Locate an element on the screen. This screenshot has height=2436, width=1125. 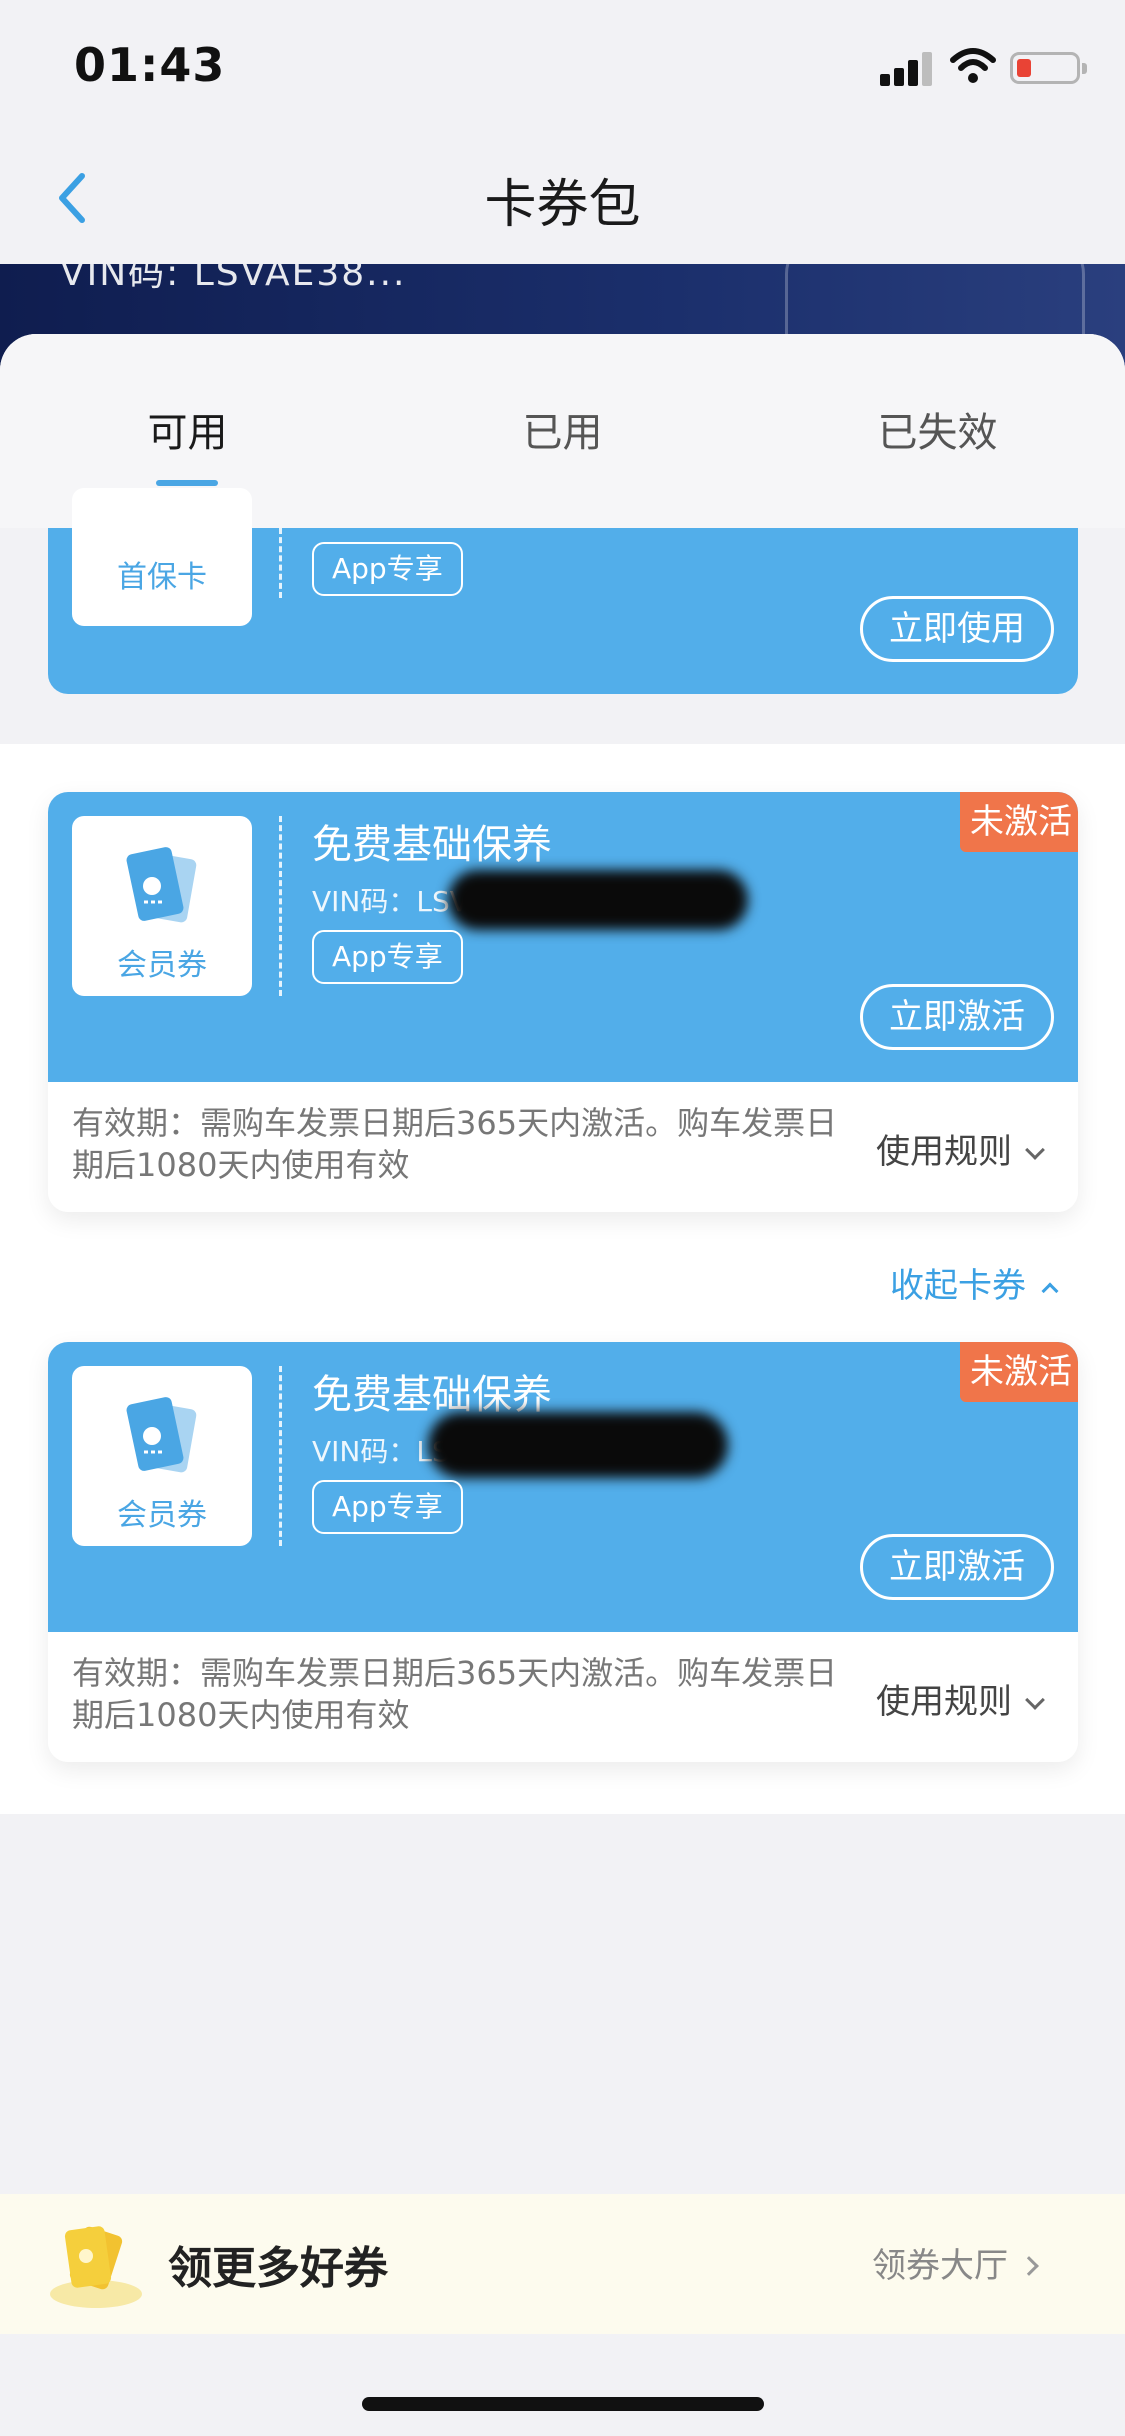
home-indicator is located at coordinates (563, 2404).